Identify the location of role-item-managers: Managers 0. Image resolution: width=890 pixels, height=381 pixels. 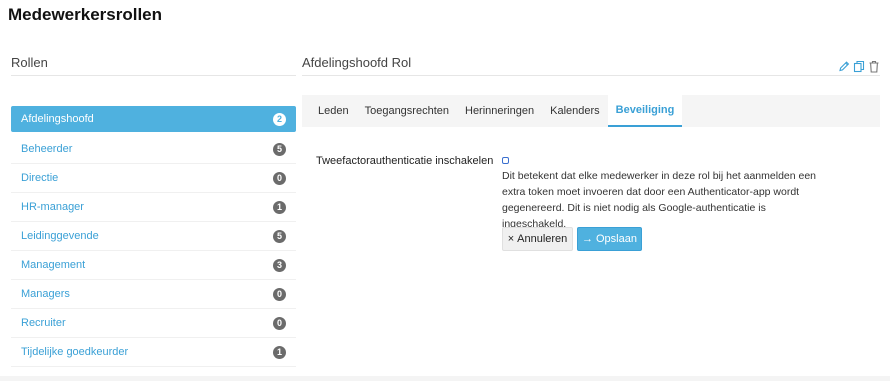
(153, 294).